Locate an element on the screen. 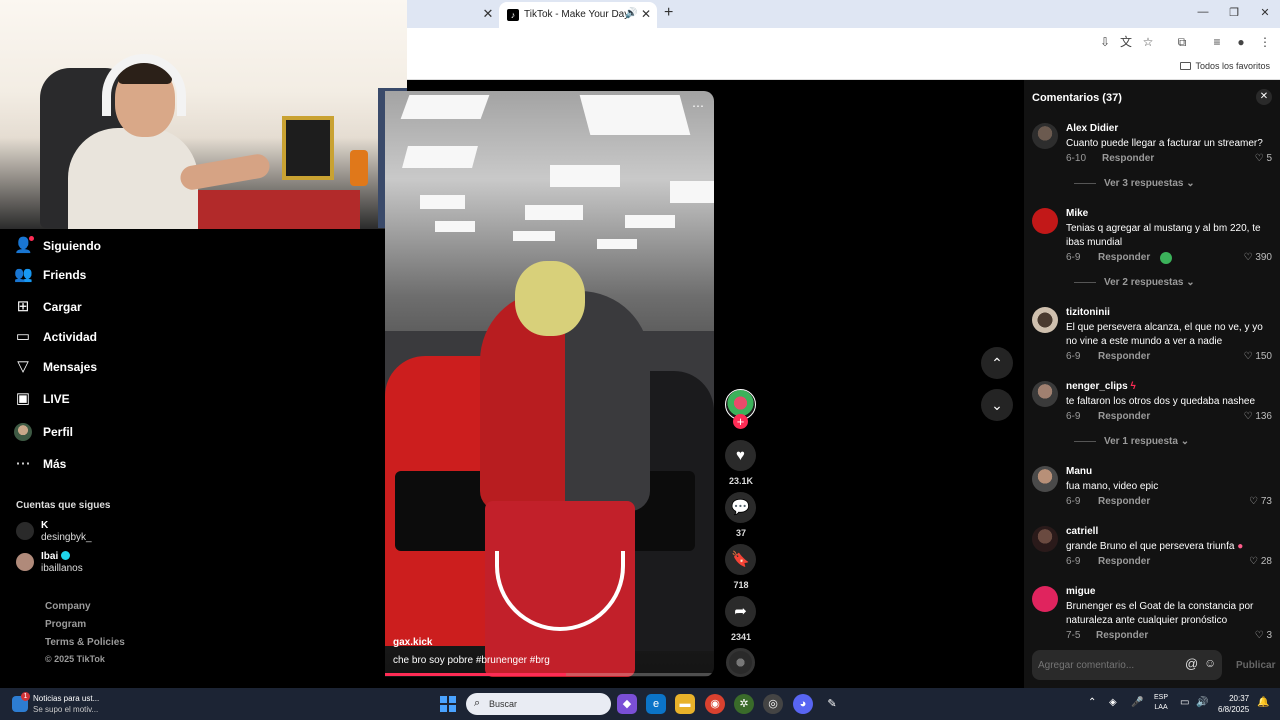  follow-plus-icon: + is located at coordinates (740, 421).